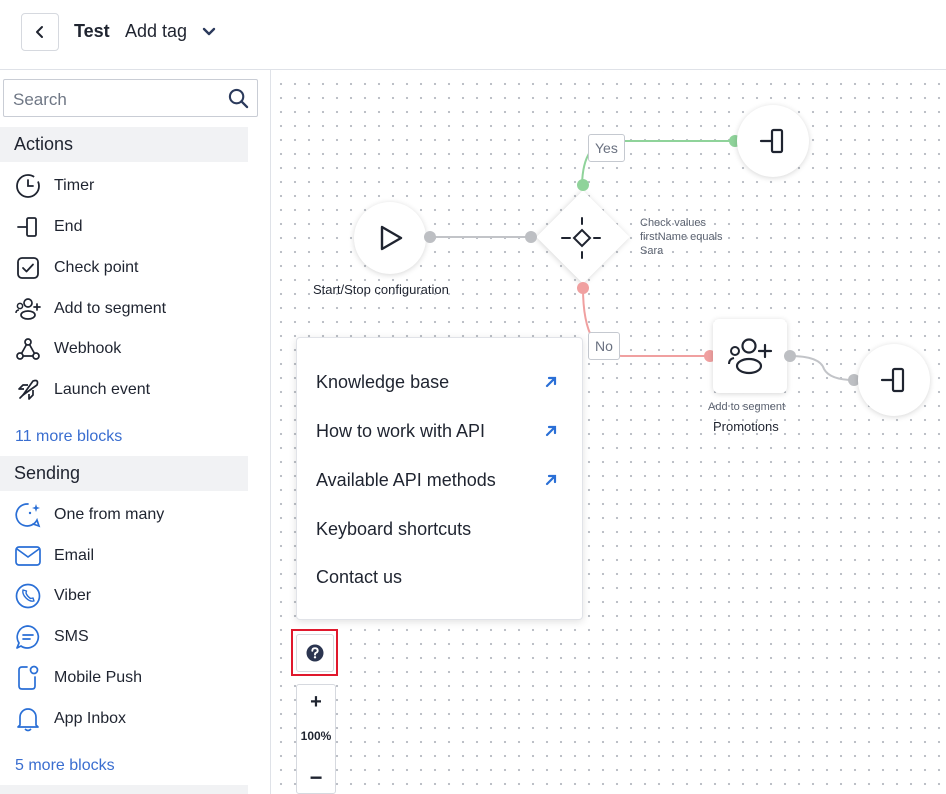 The width and height of the screenshot is (946, 794). Describe the element at coordinates (790, 356) in the screenshot. I see `segment-out-port` at that location.